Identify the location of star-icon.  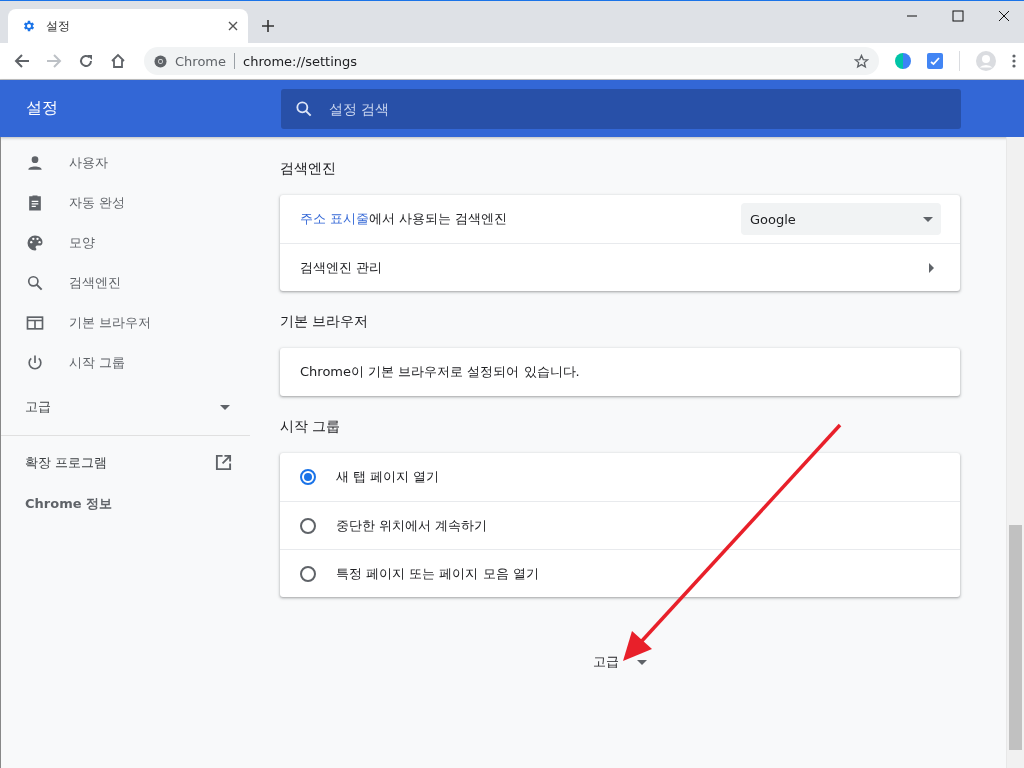
(861, 61).